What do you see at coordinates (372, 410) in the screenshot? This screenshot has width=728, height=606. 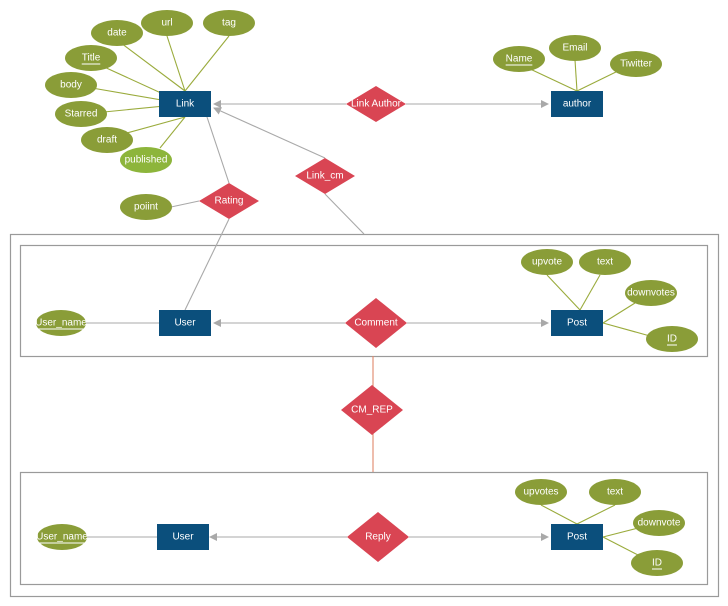 I see `relationship-cm-rep-label: CM_REP` at bounding box center [372, 410].